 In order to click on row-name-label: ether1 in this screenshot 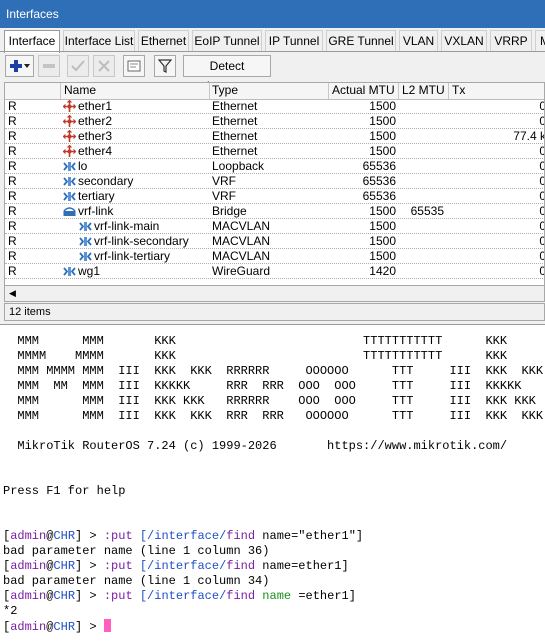, I will do `click(95, 106)`.